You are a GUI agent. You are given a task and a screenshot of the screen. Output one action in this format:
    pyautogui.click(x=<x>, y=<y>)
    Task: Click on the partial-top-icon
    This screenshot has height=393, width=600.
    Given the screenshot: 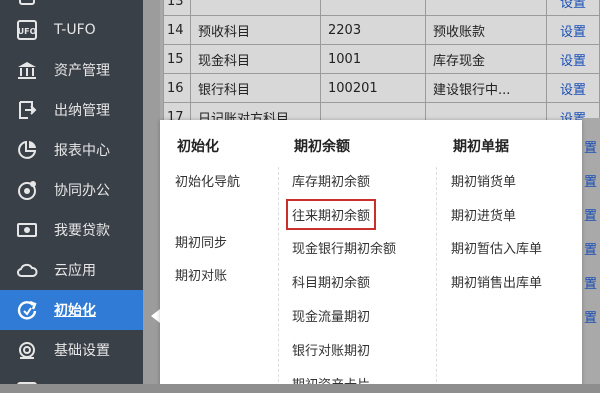 What is the action you would take?
    pyautogui.click(x=27, y=4)
    